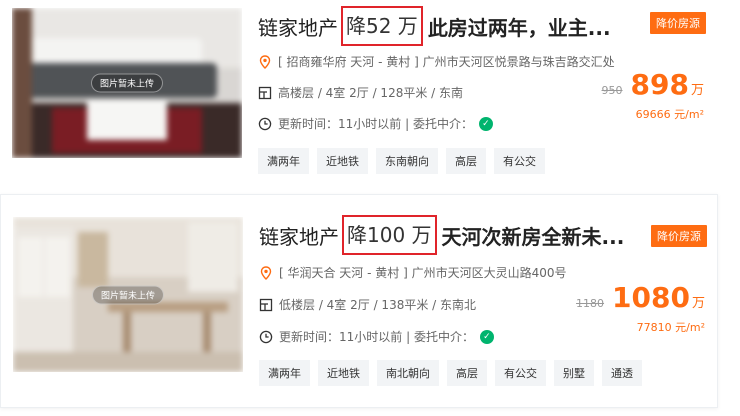 This screenshot has height=416, width=740. Describe the element at coordinates (612, 90) in the screenshot. I see `original-price: 950` at that location.